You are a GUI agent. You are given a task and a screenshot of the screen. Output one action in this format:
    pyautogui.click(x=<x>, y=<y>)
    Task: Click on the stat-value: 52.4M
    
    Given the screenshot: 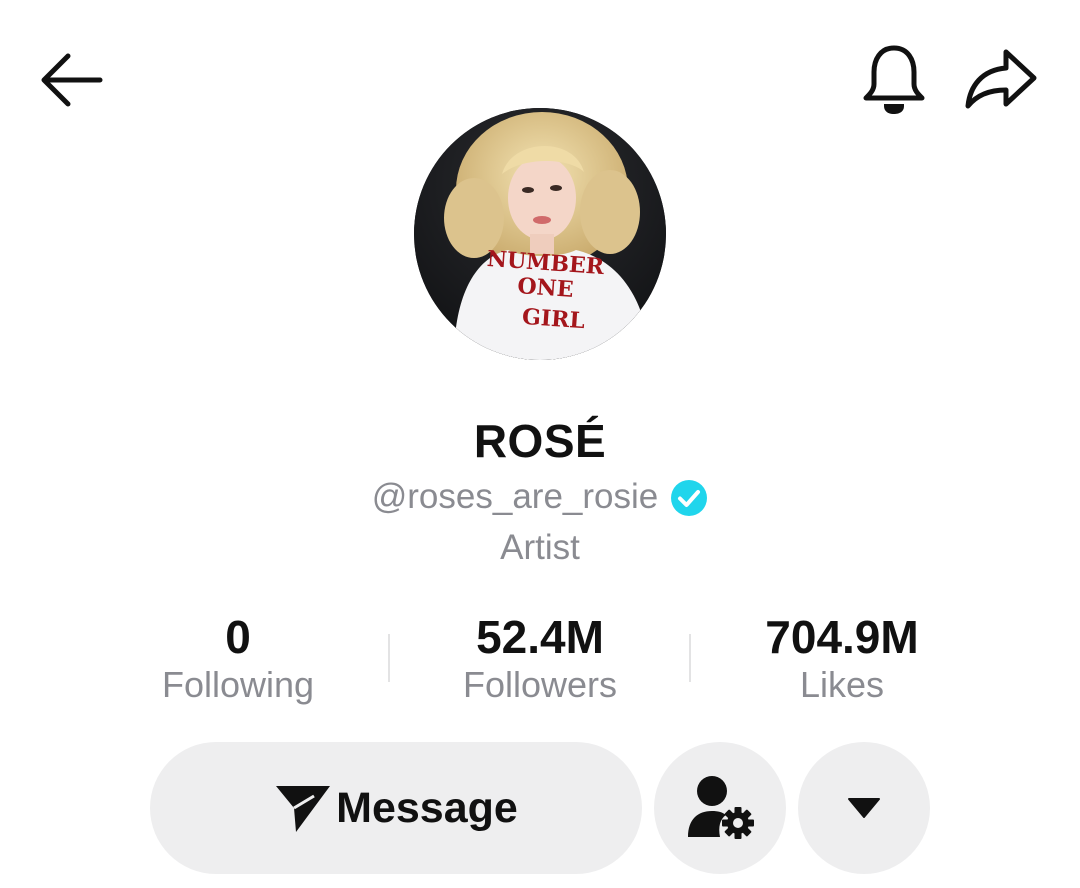 What is the action you would take?
    pyautogui.click(x=540, y=637)
    